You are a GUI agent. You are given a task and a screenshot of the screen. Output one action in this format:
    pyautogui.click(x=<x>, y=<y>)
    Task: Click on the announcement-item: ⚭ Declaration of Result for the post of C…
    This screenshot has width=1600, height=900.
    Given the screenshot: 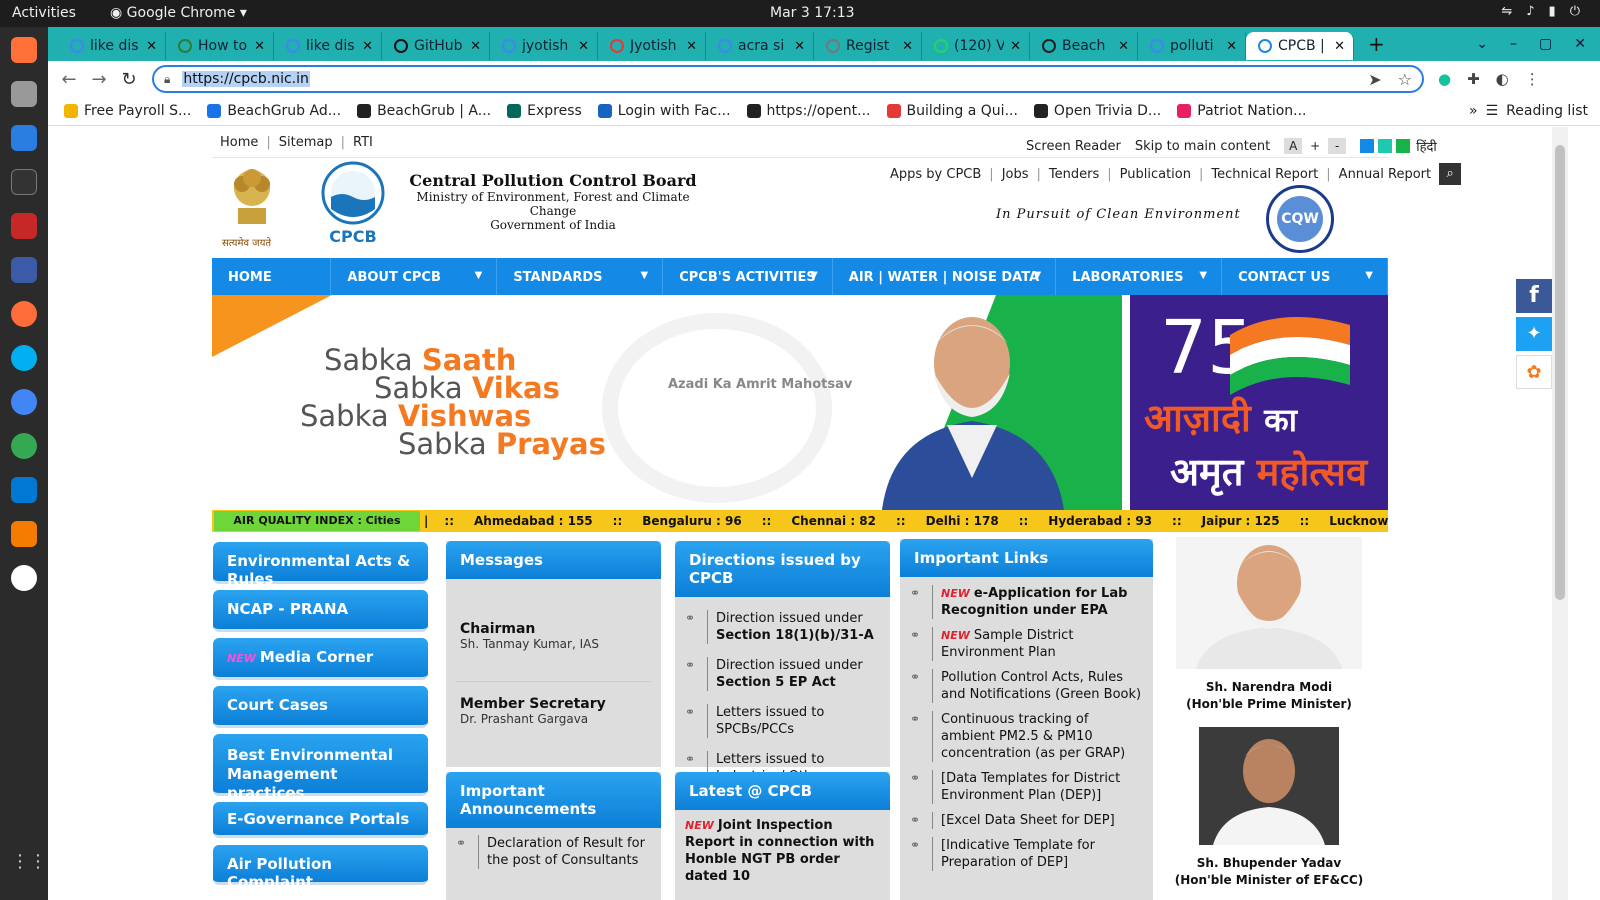 What is the action you would take?
    pyautogui.click(x=553, y=849)
    